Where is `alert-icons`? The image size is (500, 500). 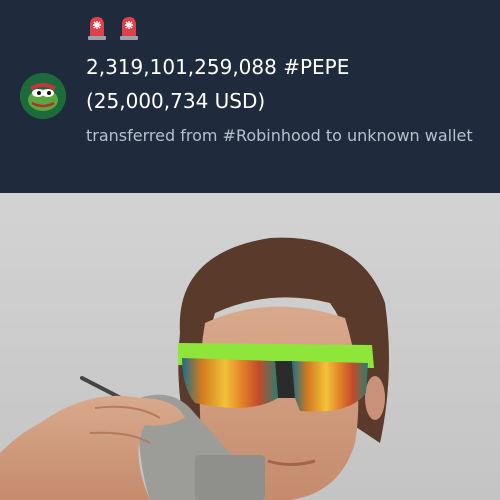 alert-icons is located at coordinates (113, 27).